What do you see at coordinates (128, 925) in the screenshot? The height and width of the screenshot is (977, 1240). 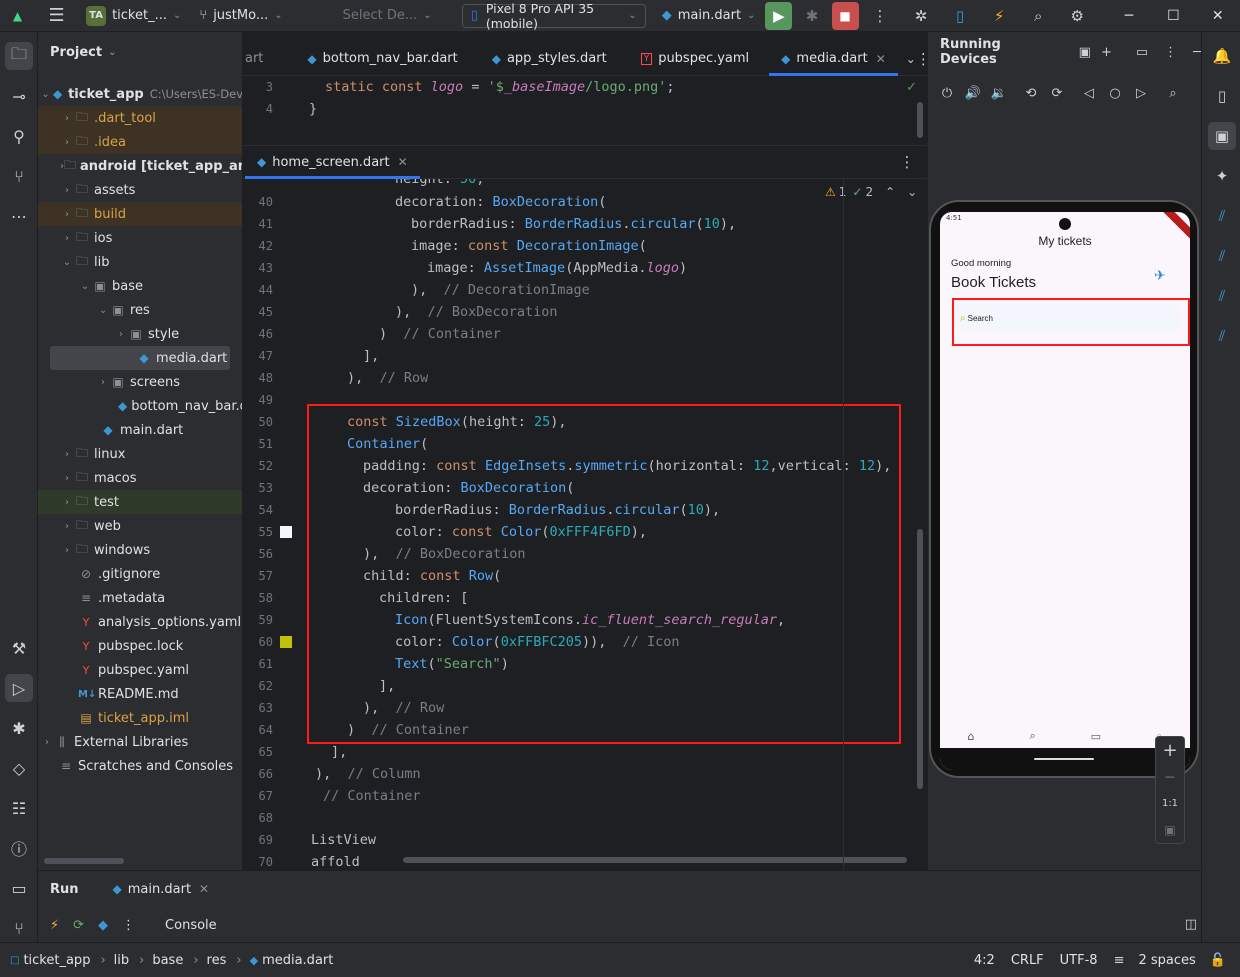 I see `run-more-icon: ⋮` at bounding box center [128, 925].